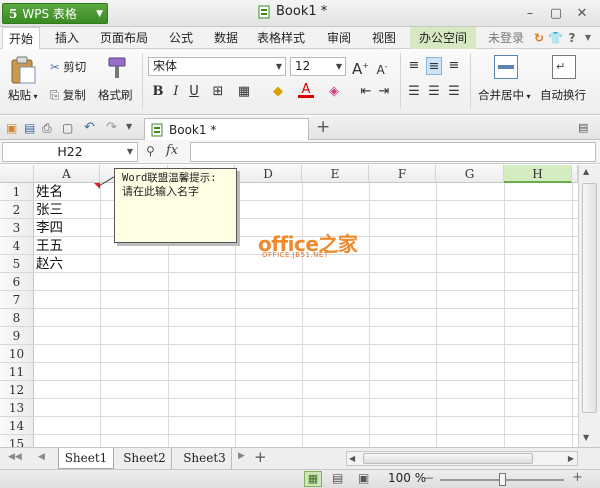  What do you see at coordinates (17, 390) in the screenshot?
I see `row-header-12: 12` at bounding box center [17, 390].